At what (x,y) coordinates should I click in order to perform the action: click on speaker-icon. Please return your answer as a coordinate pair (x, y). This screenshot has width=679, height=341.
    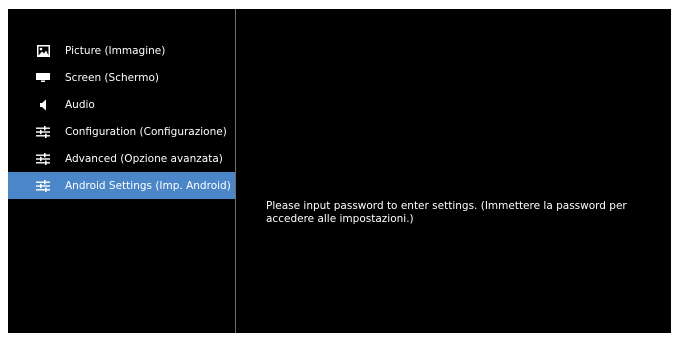
    Looking at the image, I should click on (43, 105).